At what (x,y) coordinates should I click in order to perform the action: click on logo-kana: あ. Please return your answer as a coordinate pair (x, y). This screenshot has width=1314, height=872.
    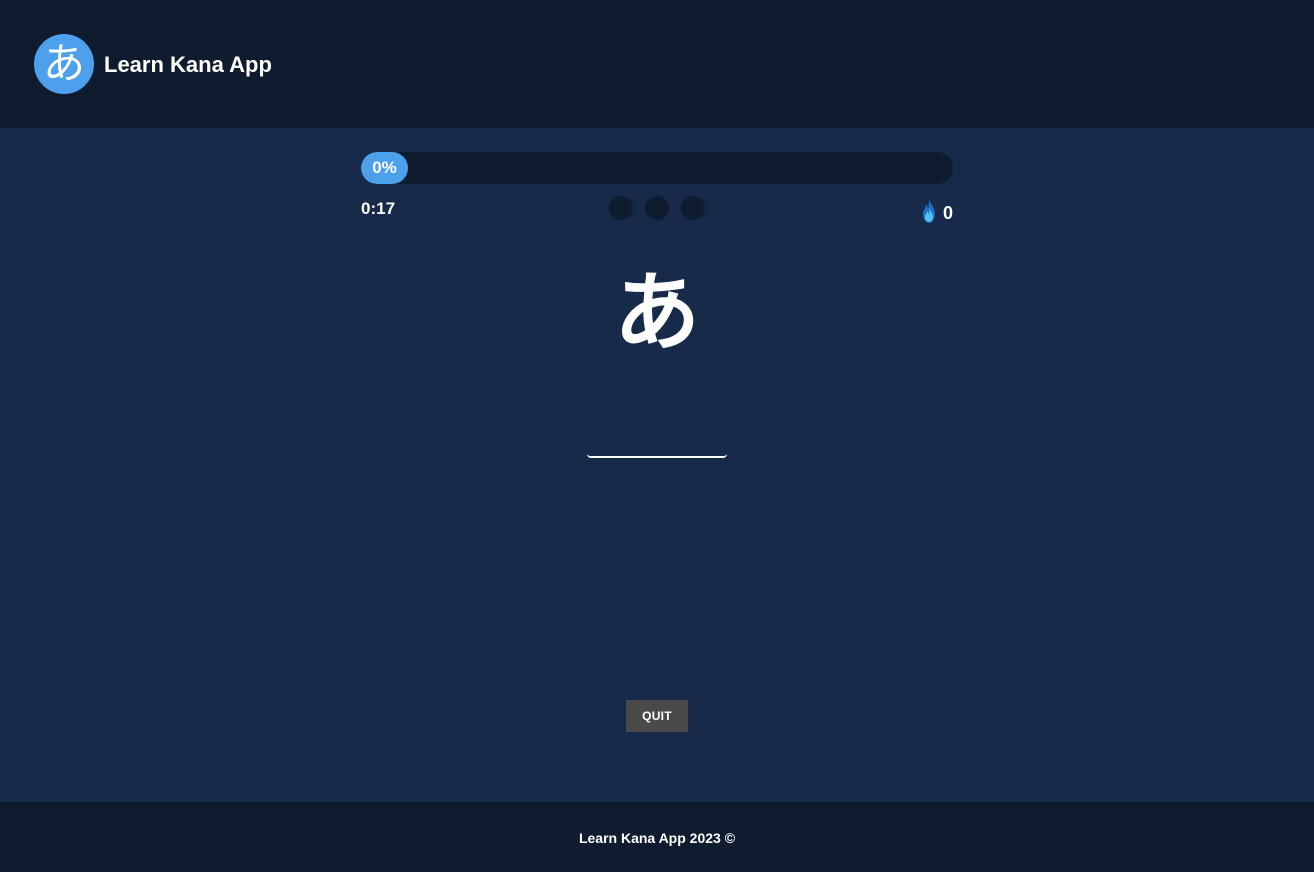
    Looking at the image, I should click on (63, 63).